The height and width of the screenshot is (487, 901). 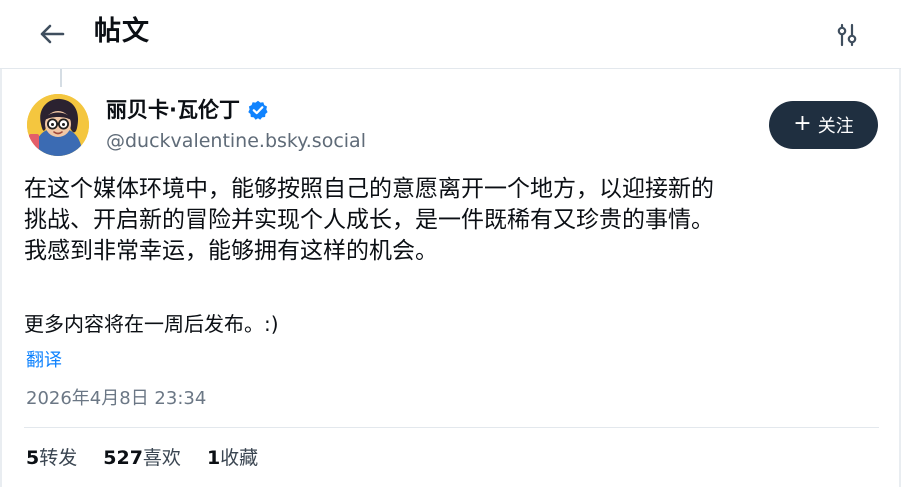 What do you see at coordinates (173, 110) in the screenshot?
I see `author-name: 丽贝卡·瓦伦丁` at bounding box center [173, 110].